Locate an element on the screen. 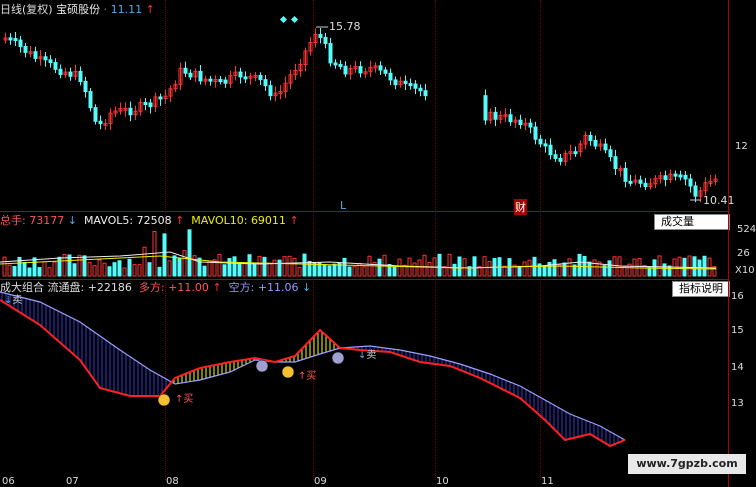  period-label: 日线(复权) is located at coordinates (26, 9).